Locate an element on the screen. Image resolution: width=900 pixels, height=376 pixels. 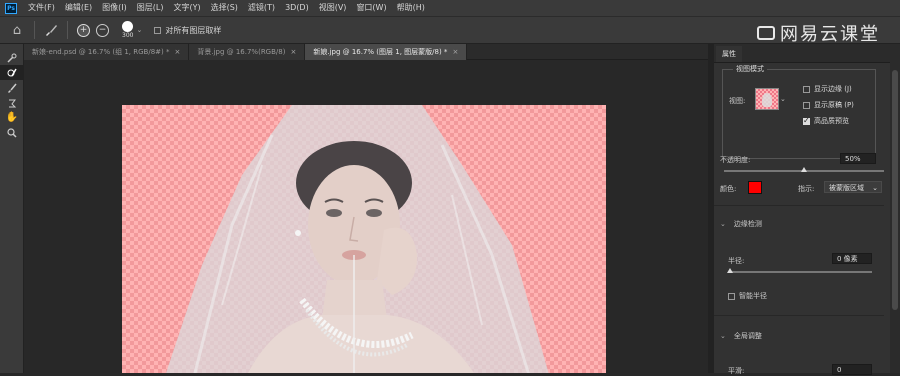
tab-bride: 新娘.jpg @ 16.7% (图层 1, 图层蒙版/8) * × is located at coordinates (386, 52).